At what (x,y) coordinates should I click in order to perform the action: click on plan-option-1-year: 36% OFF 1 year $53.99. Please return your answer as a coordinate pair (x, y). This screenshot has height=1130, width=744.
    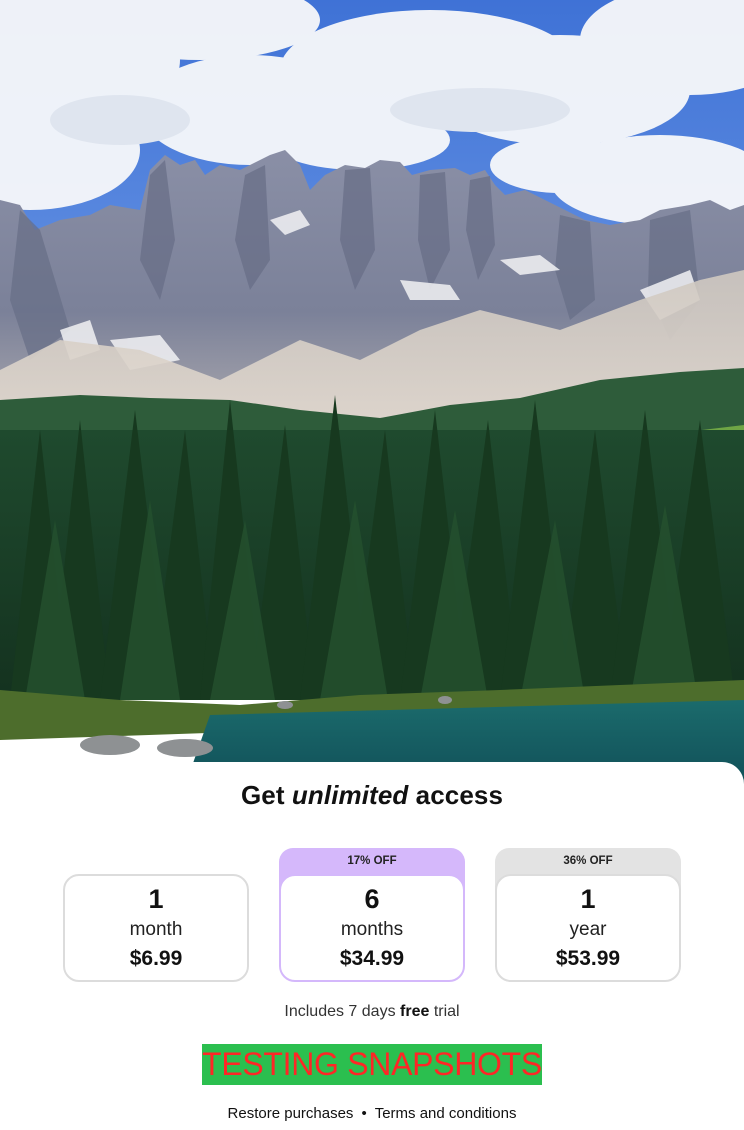
    Looking at the image, I should click on (588, 915).